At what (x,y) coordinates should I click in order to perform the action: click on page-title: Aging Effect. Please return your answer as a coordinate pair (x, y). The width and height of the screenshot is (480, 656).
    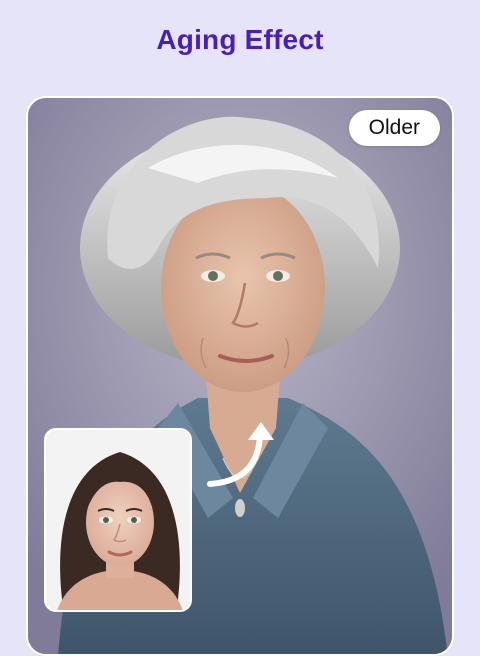
    Looking at the image, I should click on (240, 39).